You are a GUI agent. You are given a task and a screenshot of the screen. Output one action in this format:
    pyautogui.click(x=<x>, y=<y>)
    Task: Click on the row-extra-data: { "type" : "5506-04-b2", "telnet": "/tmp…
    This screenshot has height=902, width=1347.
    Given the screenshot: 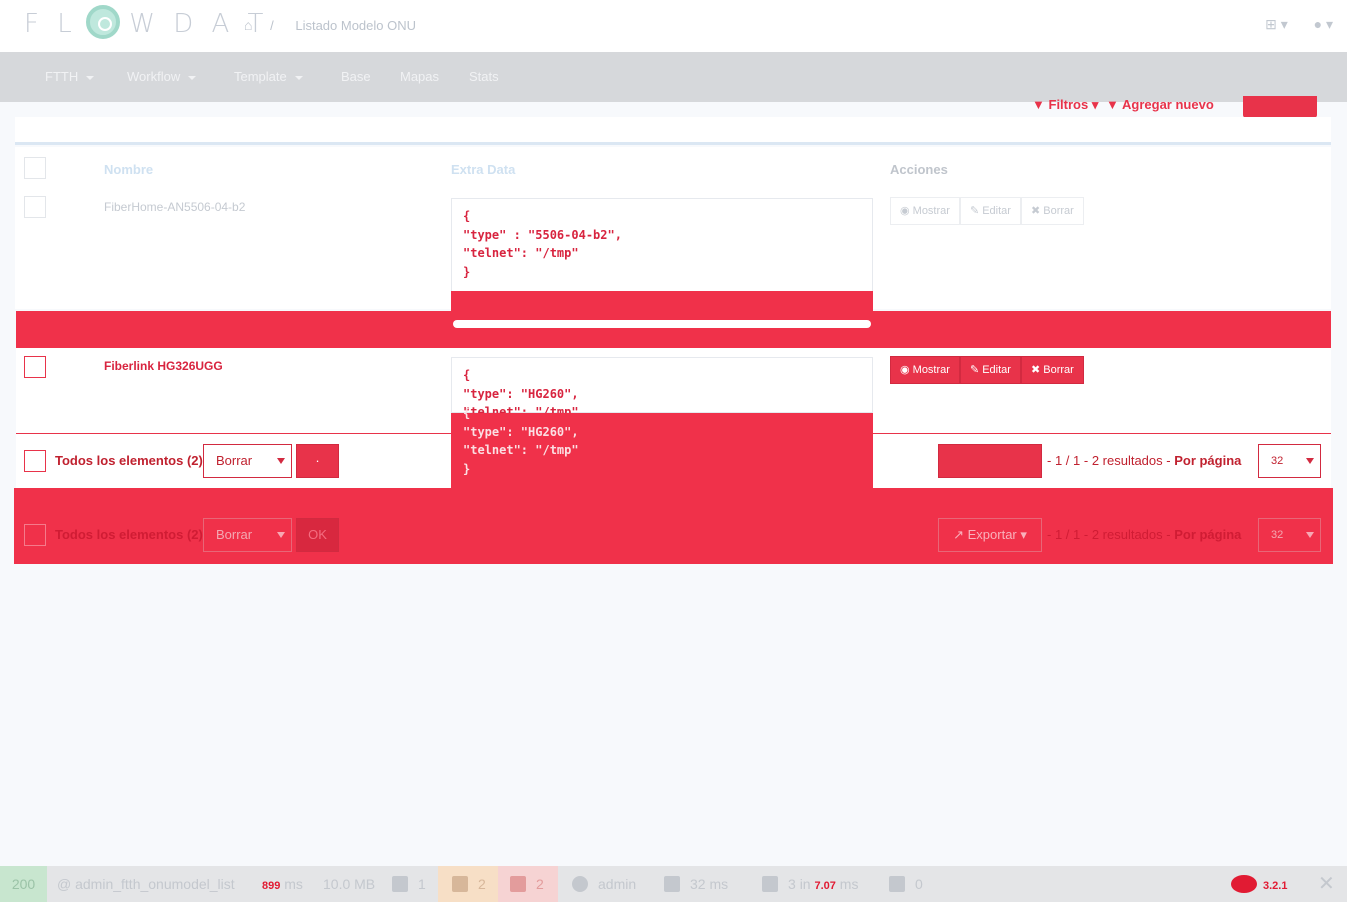 What is the action you would take?
    pyautogui.click(x=662, y=245)
    